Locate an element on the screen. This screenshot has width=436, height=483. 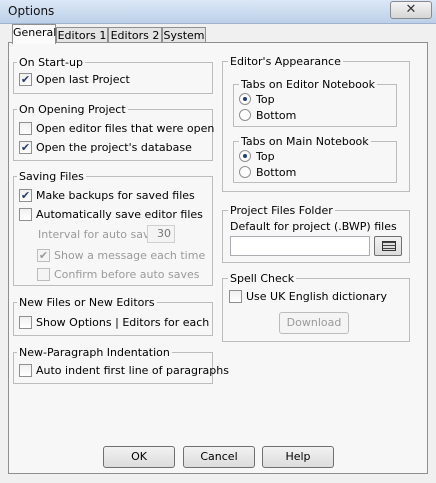
editor-notebook-tabs-title: Tabs on Editor Notebook is located at coordinates (308, 84).